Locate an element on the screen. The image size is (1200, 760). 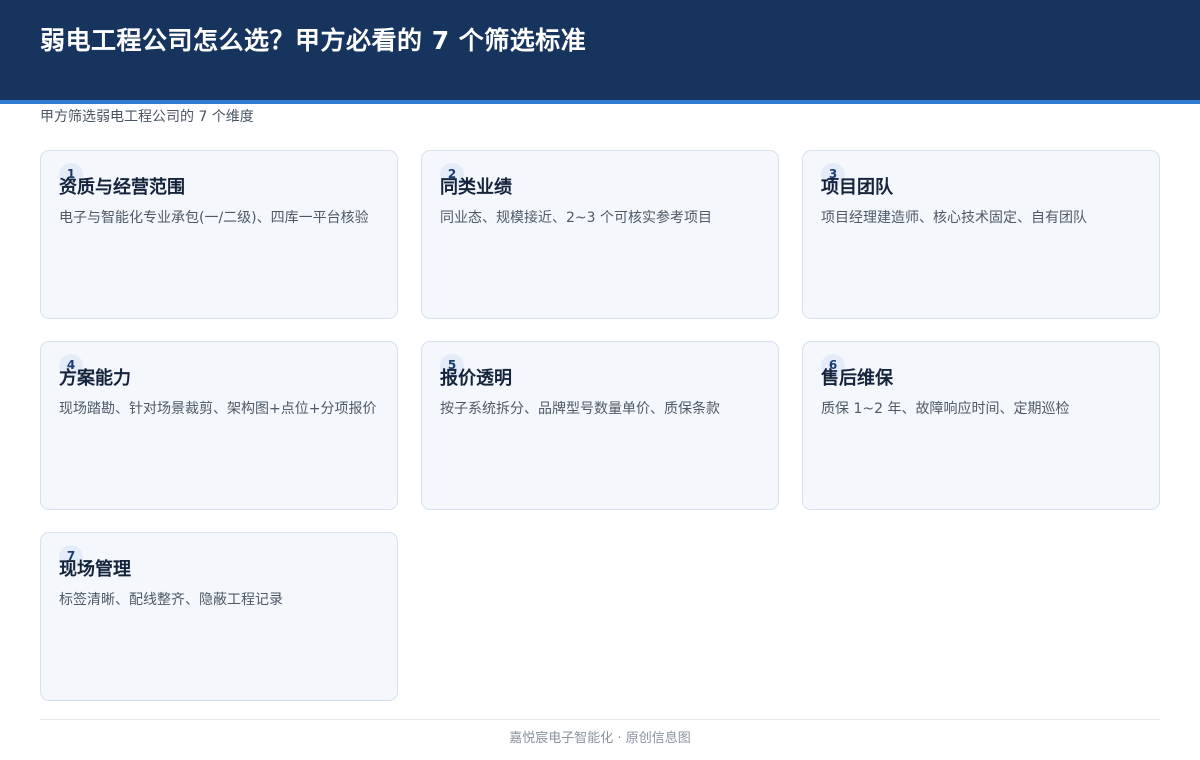
card-description: 项目经理建造师、核心技术固定、自有团队 is located at coordinates (954, 218).